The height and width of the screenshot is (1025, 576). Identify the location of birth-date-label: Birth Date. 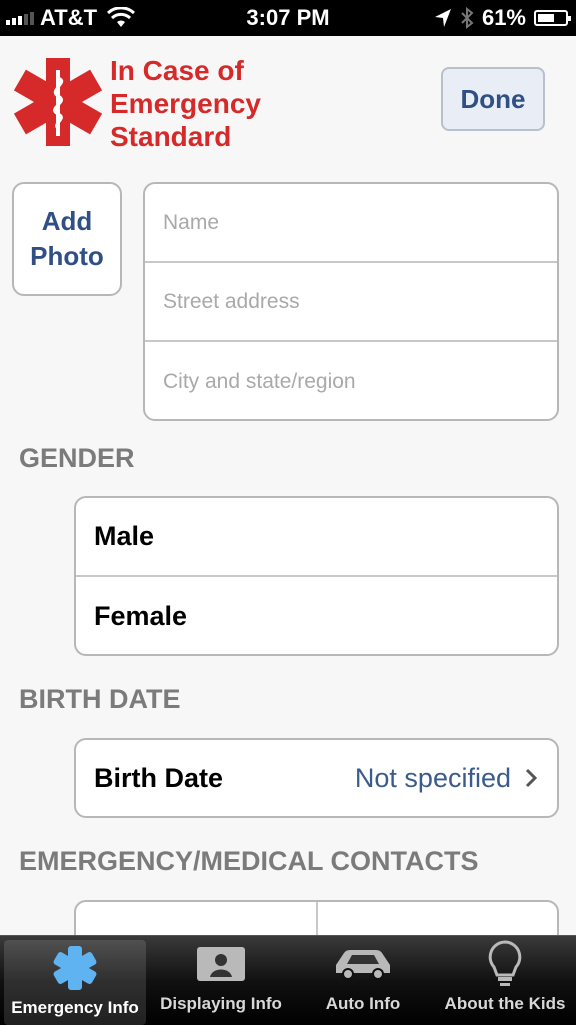
(159, 777).